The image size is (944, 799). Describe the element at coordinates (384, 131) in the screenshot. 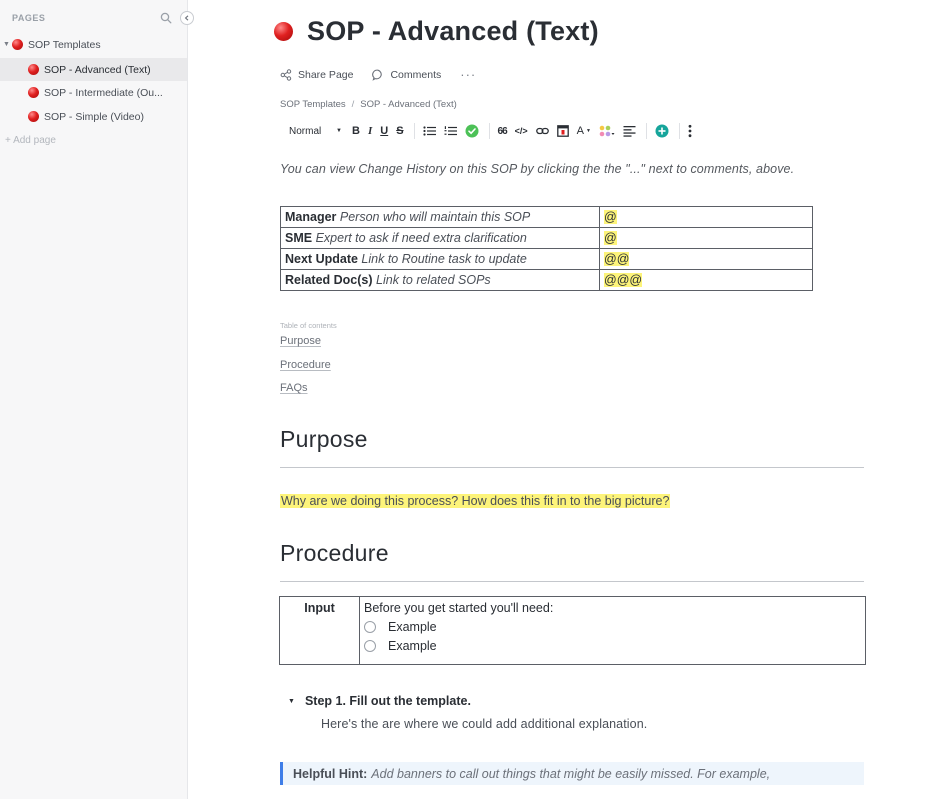

I see `underline-button: U` at that location.